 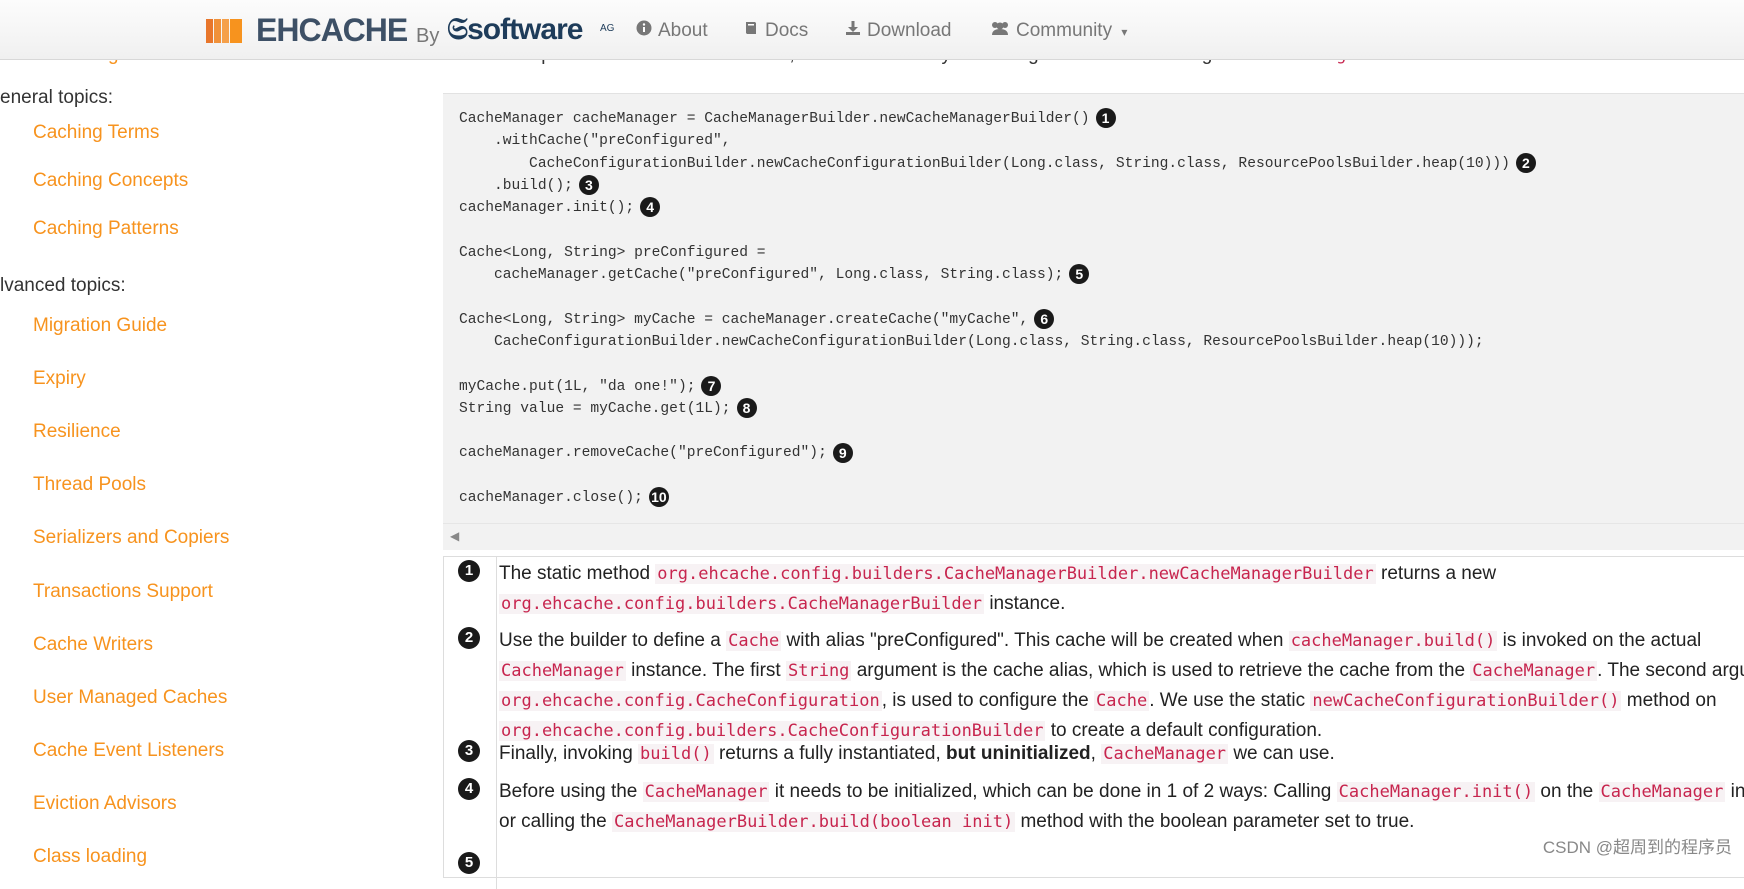 I want to click on ehcache-logo-icon, so click(x=224, y=31).